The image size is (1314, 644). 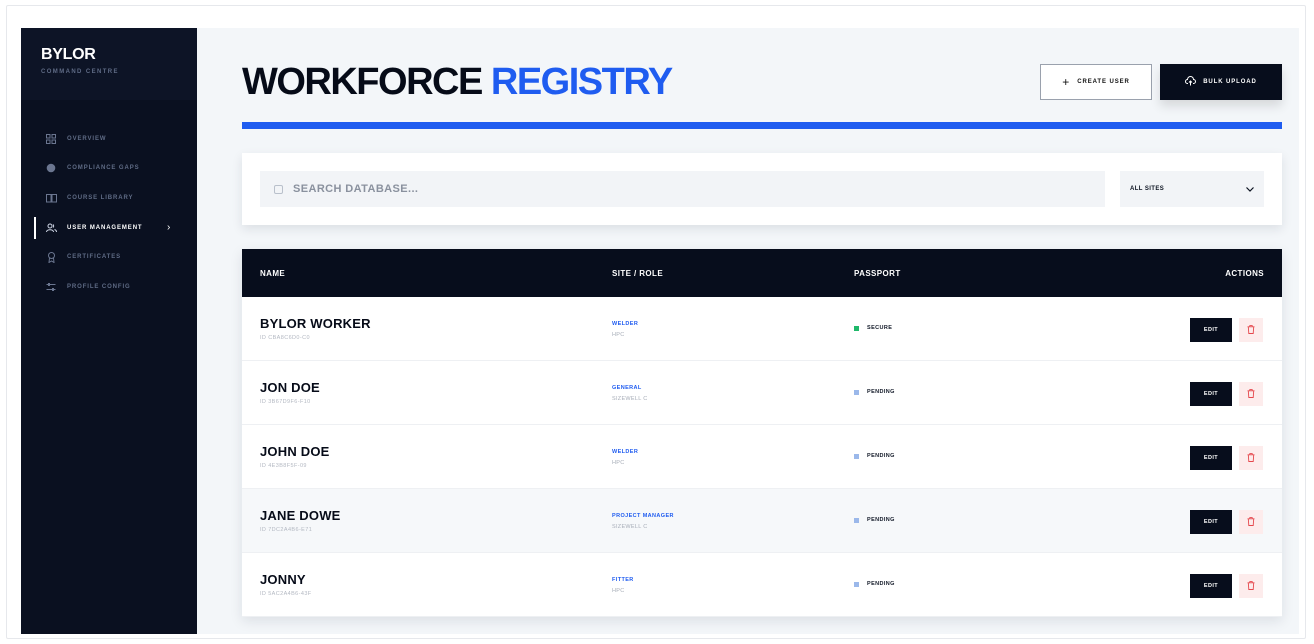 I want to click on sidebar-item-certificates: CERTIFICATES, so click(x=109, y=257).